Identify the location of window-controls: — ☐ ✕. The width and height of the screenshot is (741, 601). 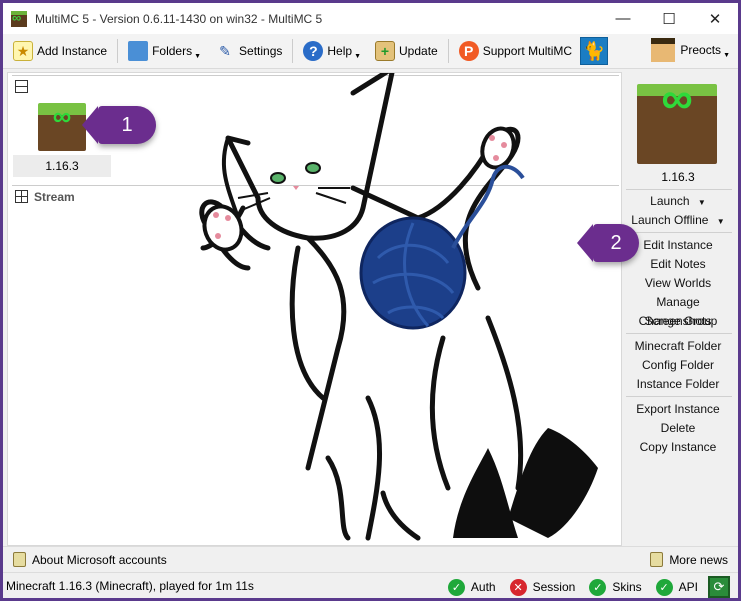
(669, 18).